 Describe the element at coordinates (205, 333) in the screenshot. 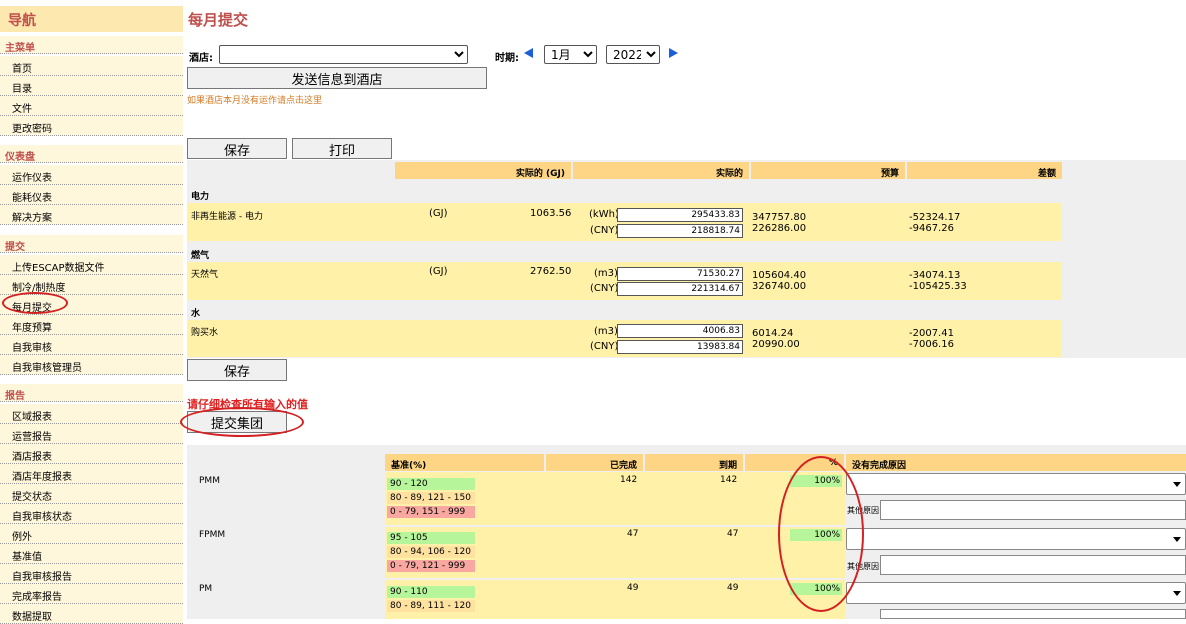

I see `row-name: 购买水` at that location.